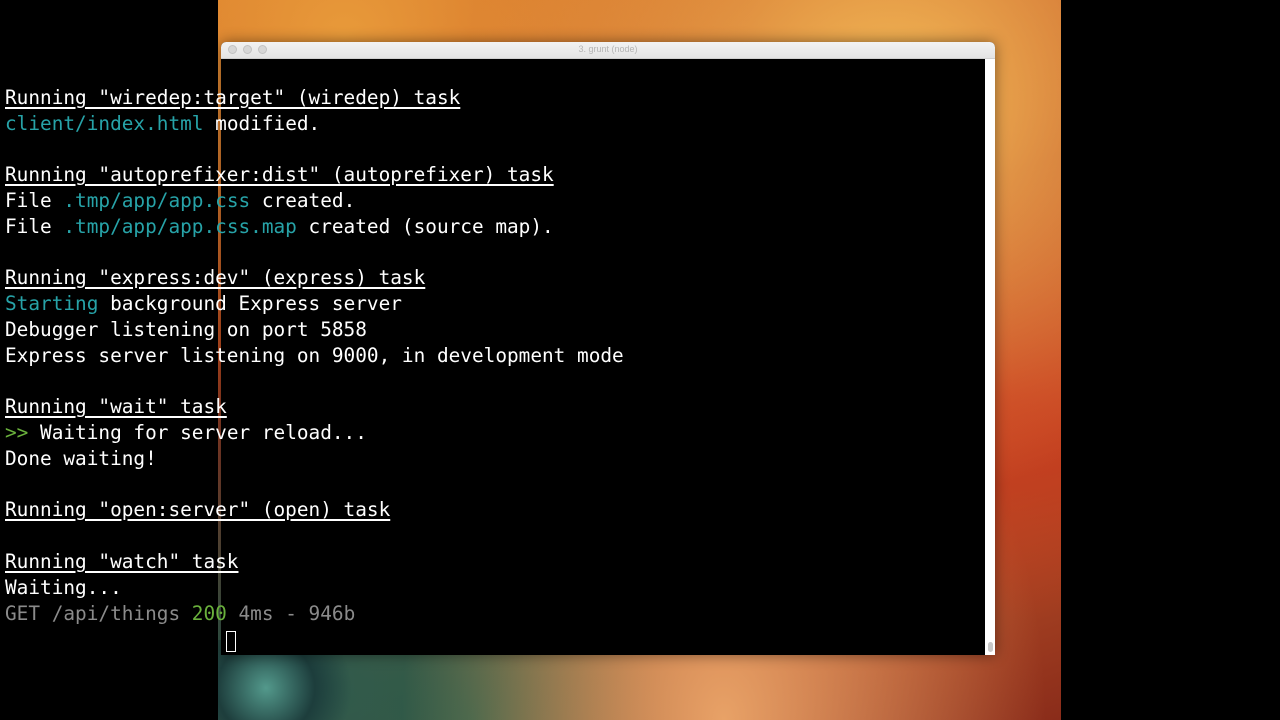 This screenshot has width=1280, height=720. I want to click on starting-server-line: Starting background Express server, so click(203, 304).